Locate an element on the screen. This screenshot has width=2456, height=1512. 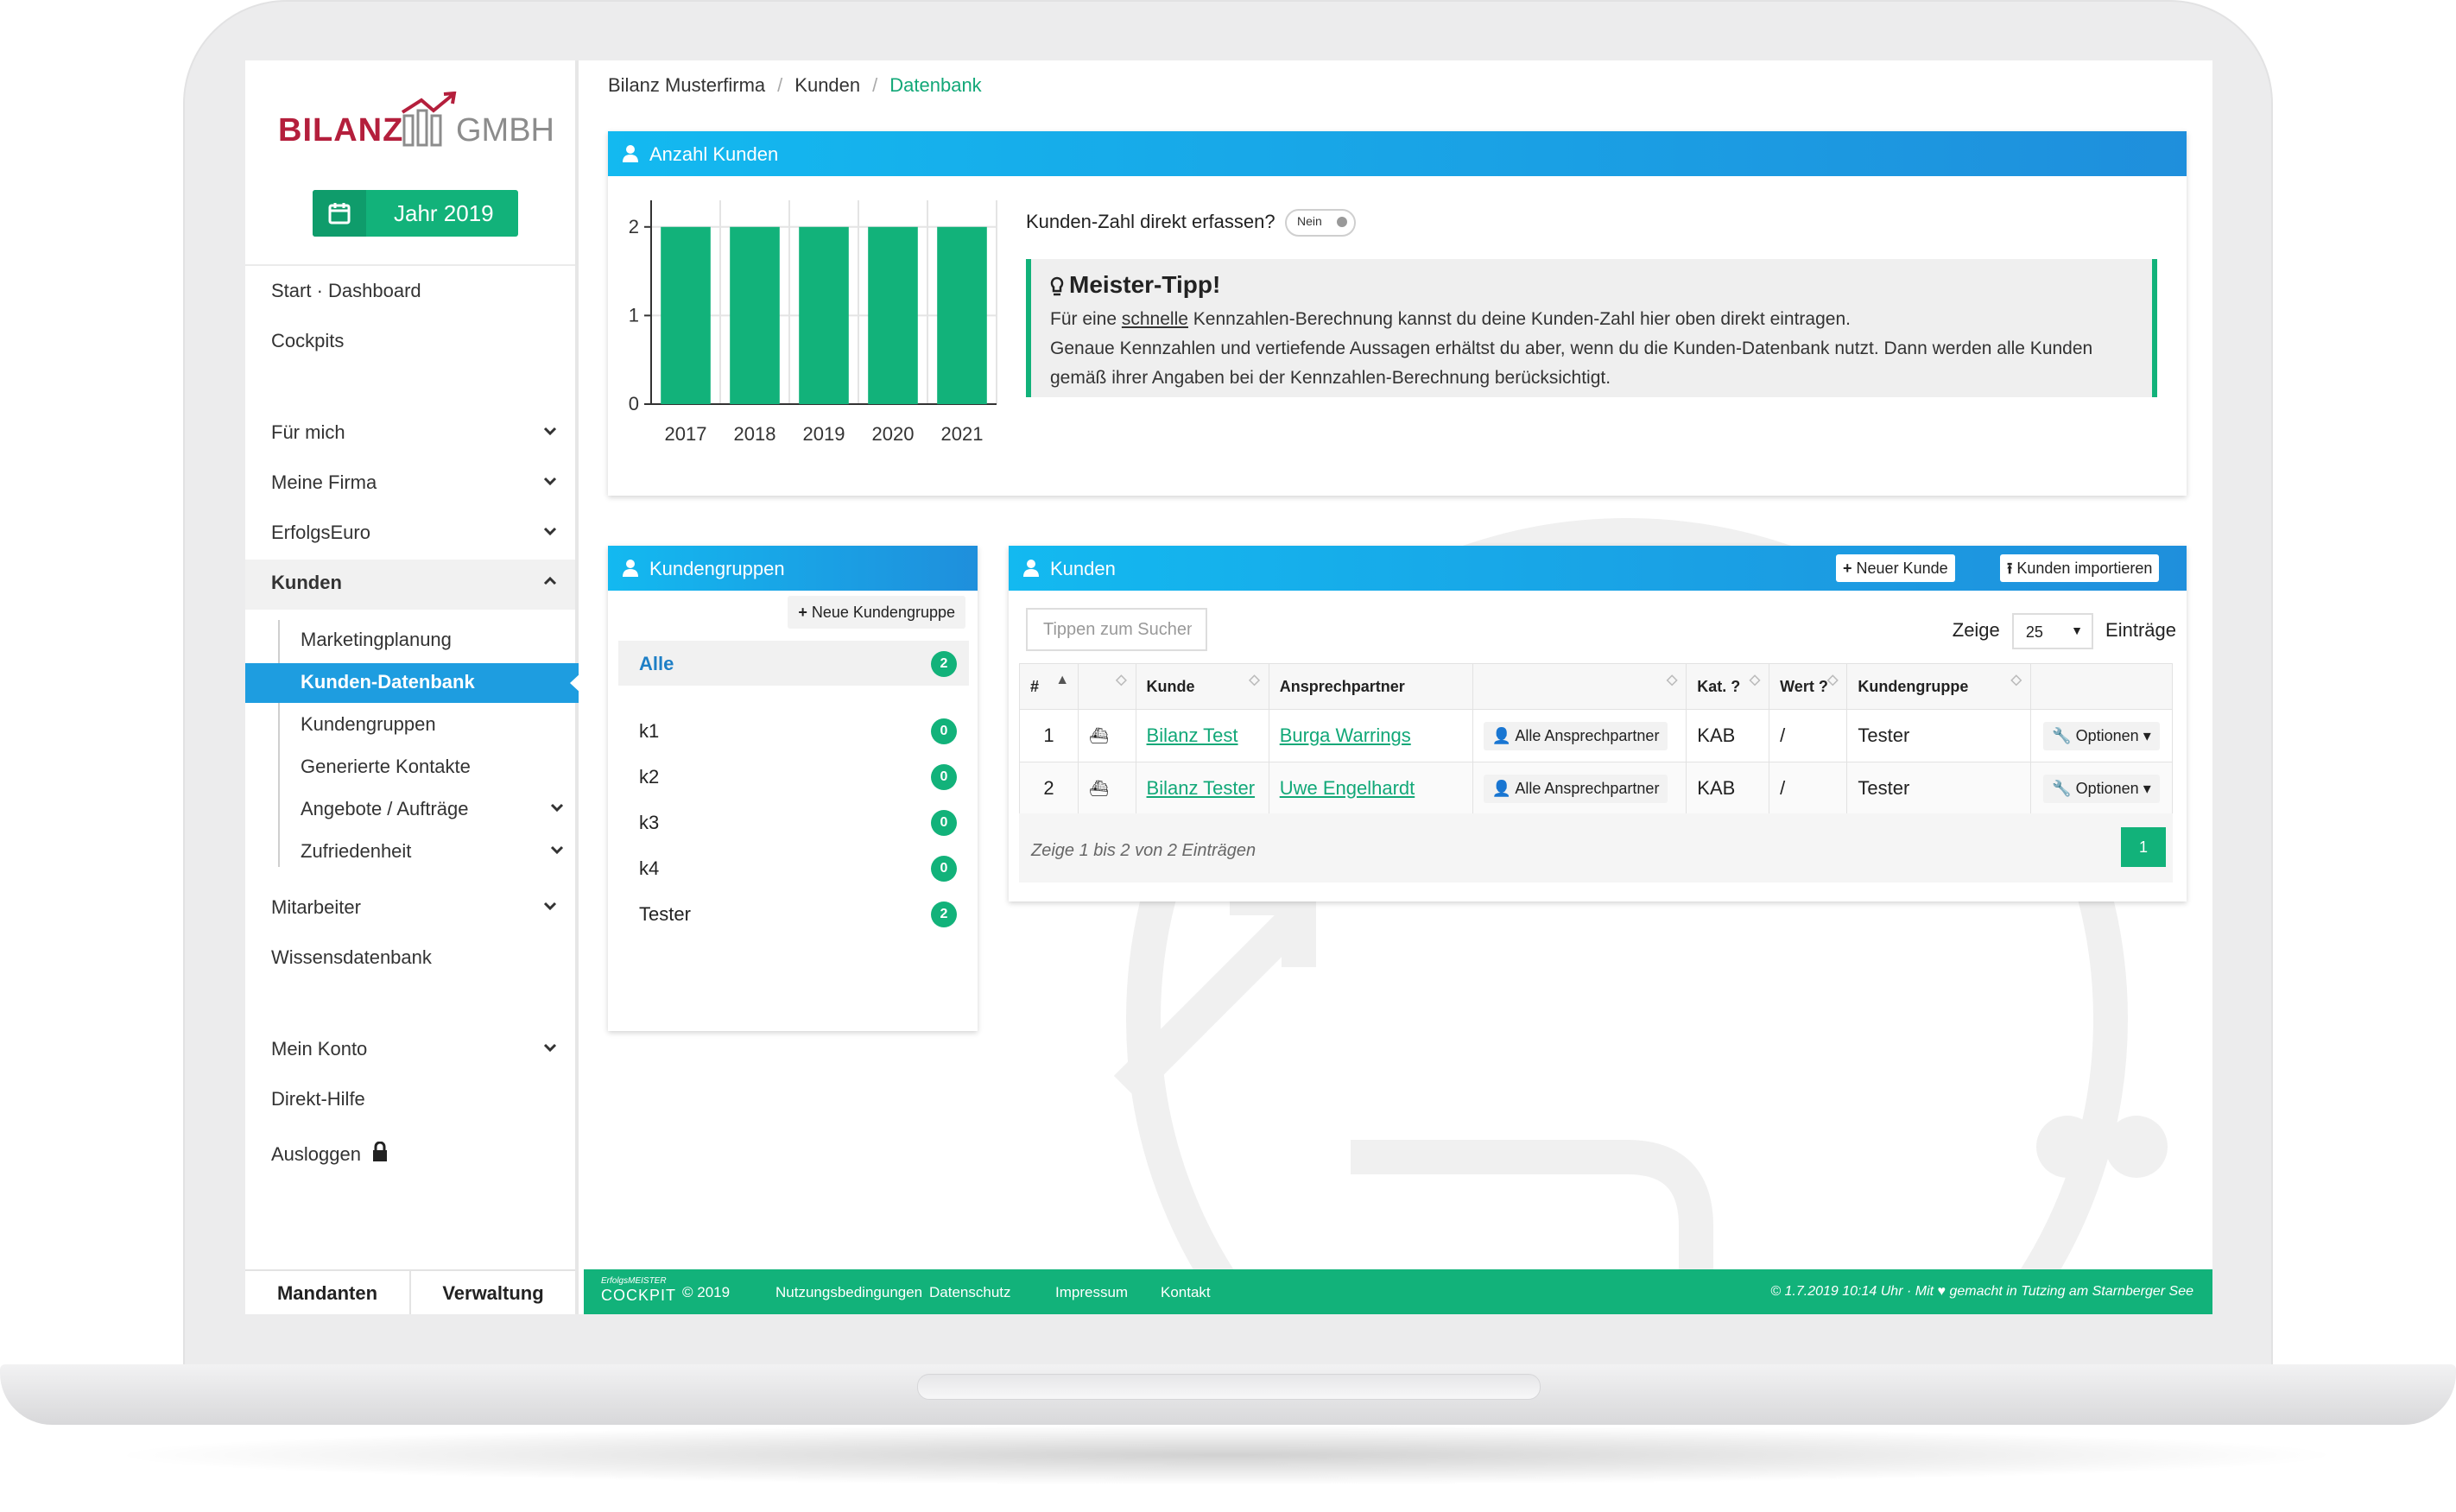
column-header-contacts: ◇ is located at coordinates (1580, 686).